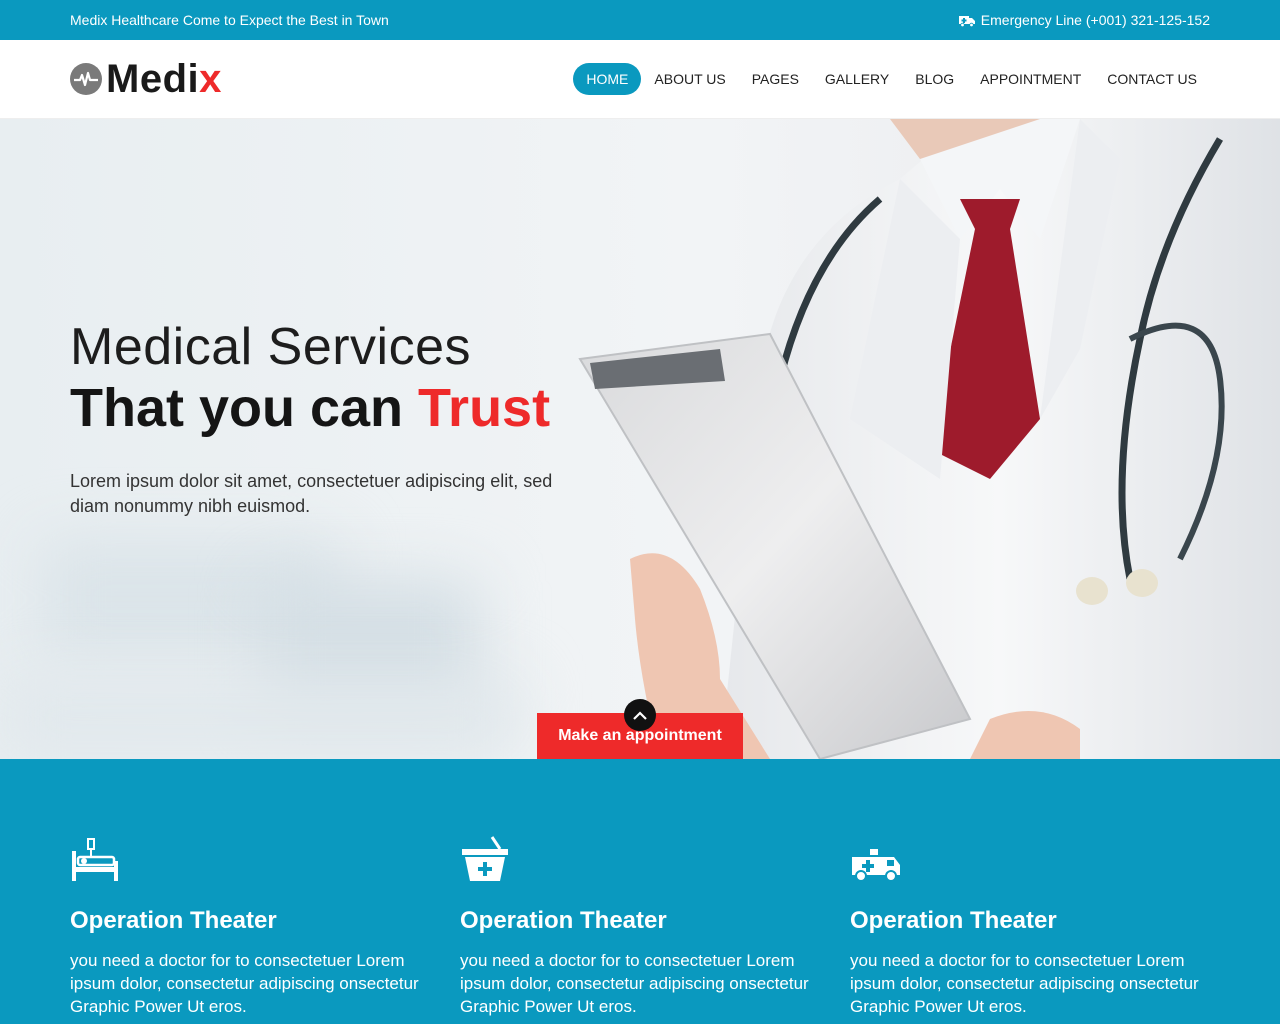  I want to click on hospital-bed-icon, so click(245, 859).